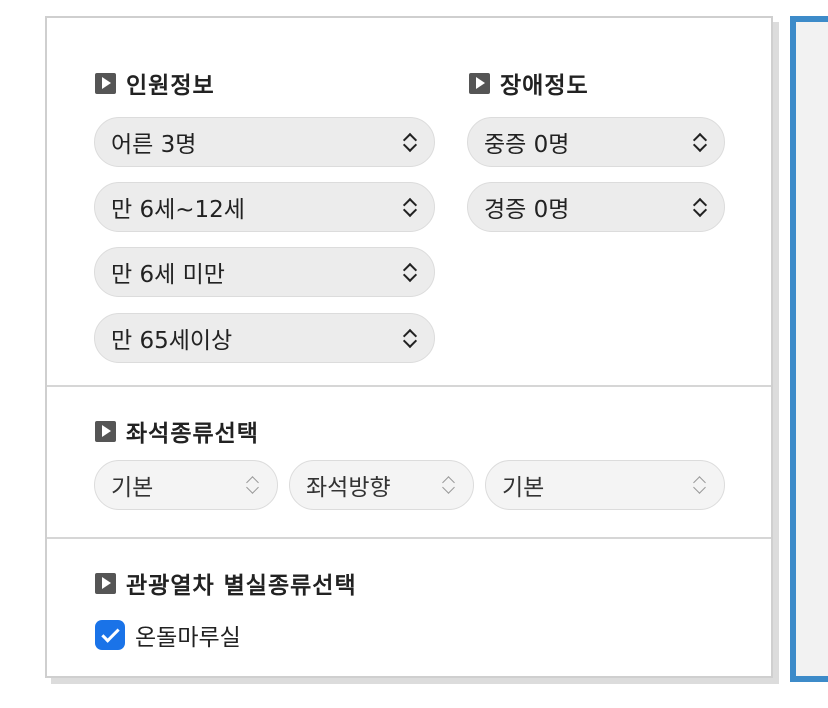  What do you see at coordinates (241, 586) in the screenshot?
I see `tour-train-title: 관광열차 별실종류선택` at bounding box center [241, 586].